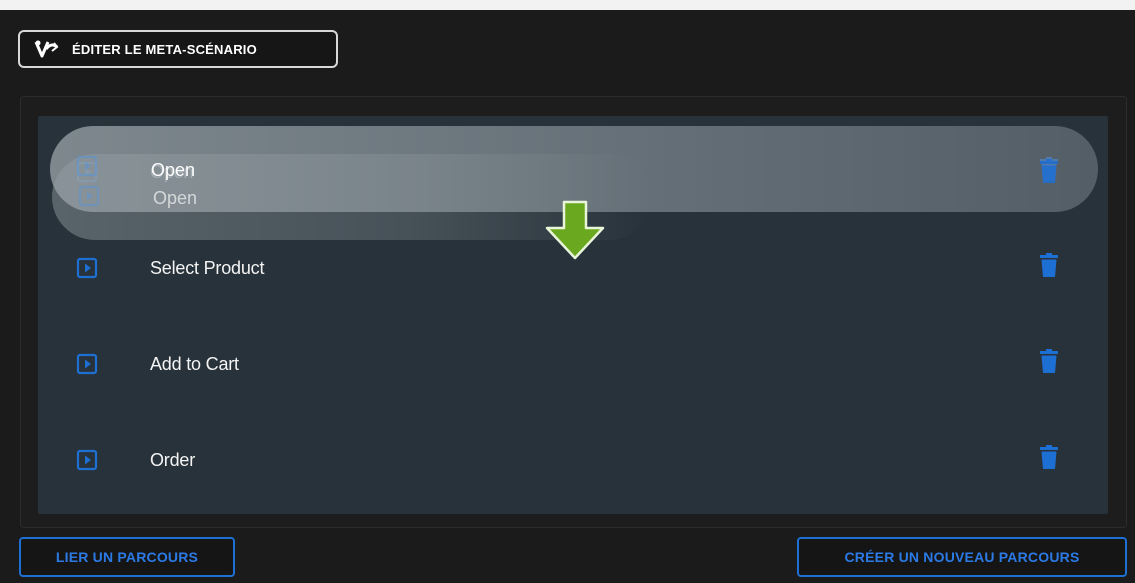 The image size is (1135, 583). I want to click on create-new-path-button: CRÉER UN NOUVEAU PARCOURS, so click(962, 557).